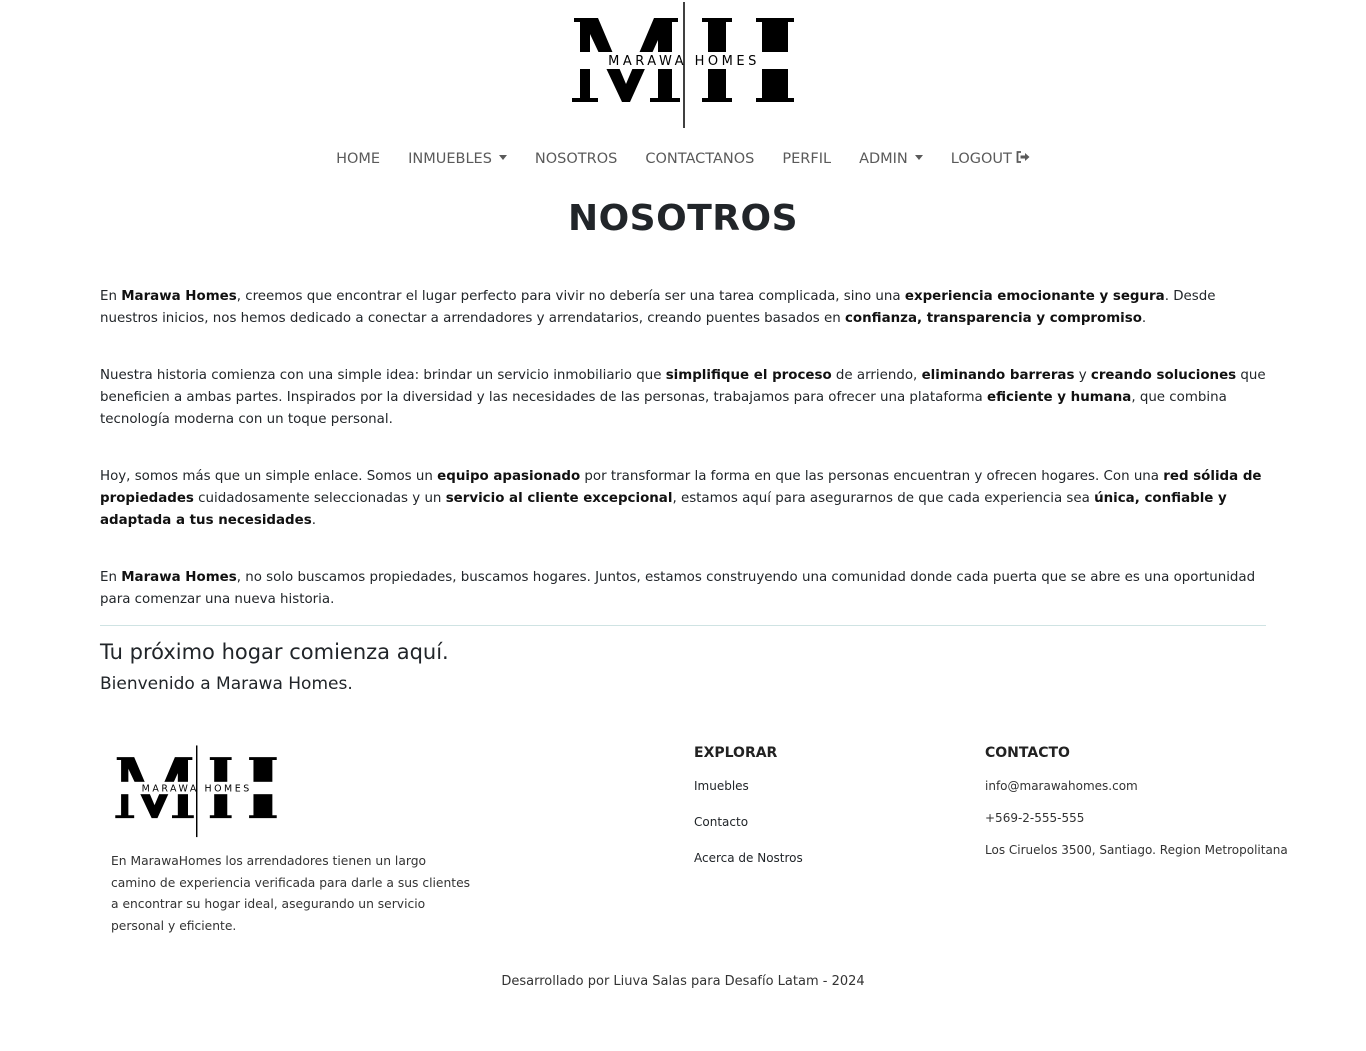  I want to click on footer-email: info@marawahomes.com, so click(1061, 786).